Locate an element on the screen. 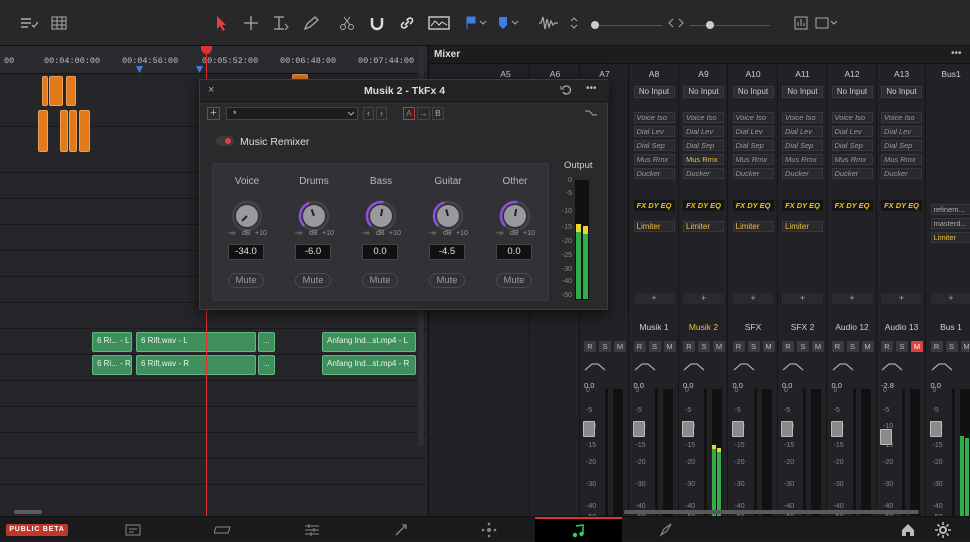  audio-clip: Anfang Ind...st.mp4 - L is located at coordinates (369, 342).